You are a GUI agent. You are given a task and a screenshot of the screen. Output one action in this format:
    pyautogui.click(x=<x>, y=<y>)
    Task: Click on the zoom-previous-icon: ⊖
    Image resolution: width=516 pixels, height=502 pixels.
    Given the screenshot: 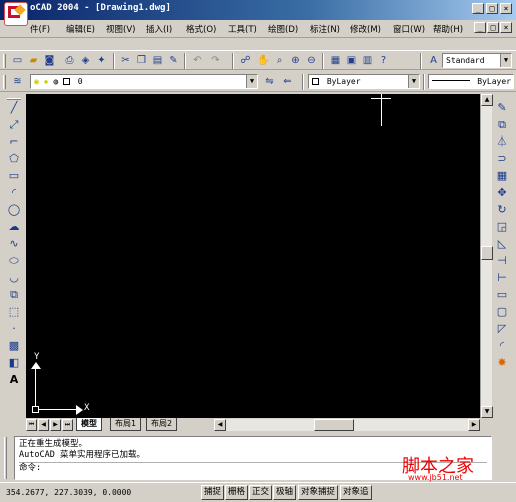 What is the action you would take?
    pyautogui.click(x=311, y=60)
    